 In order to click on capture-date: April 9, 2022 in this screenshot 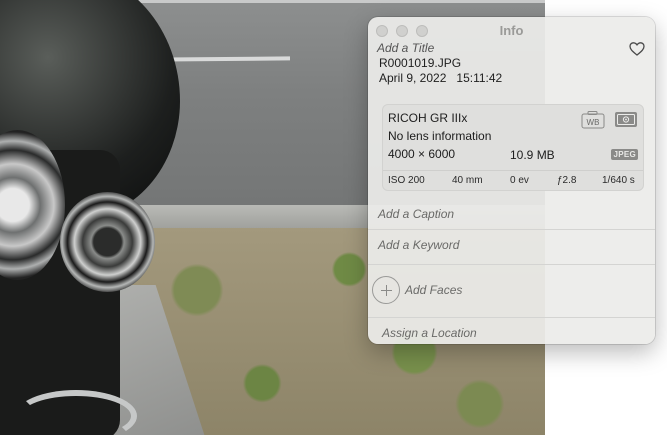, I will do `click(413, 78)`.